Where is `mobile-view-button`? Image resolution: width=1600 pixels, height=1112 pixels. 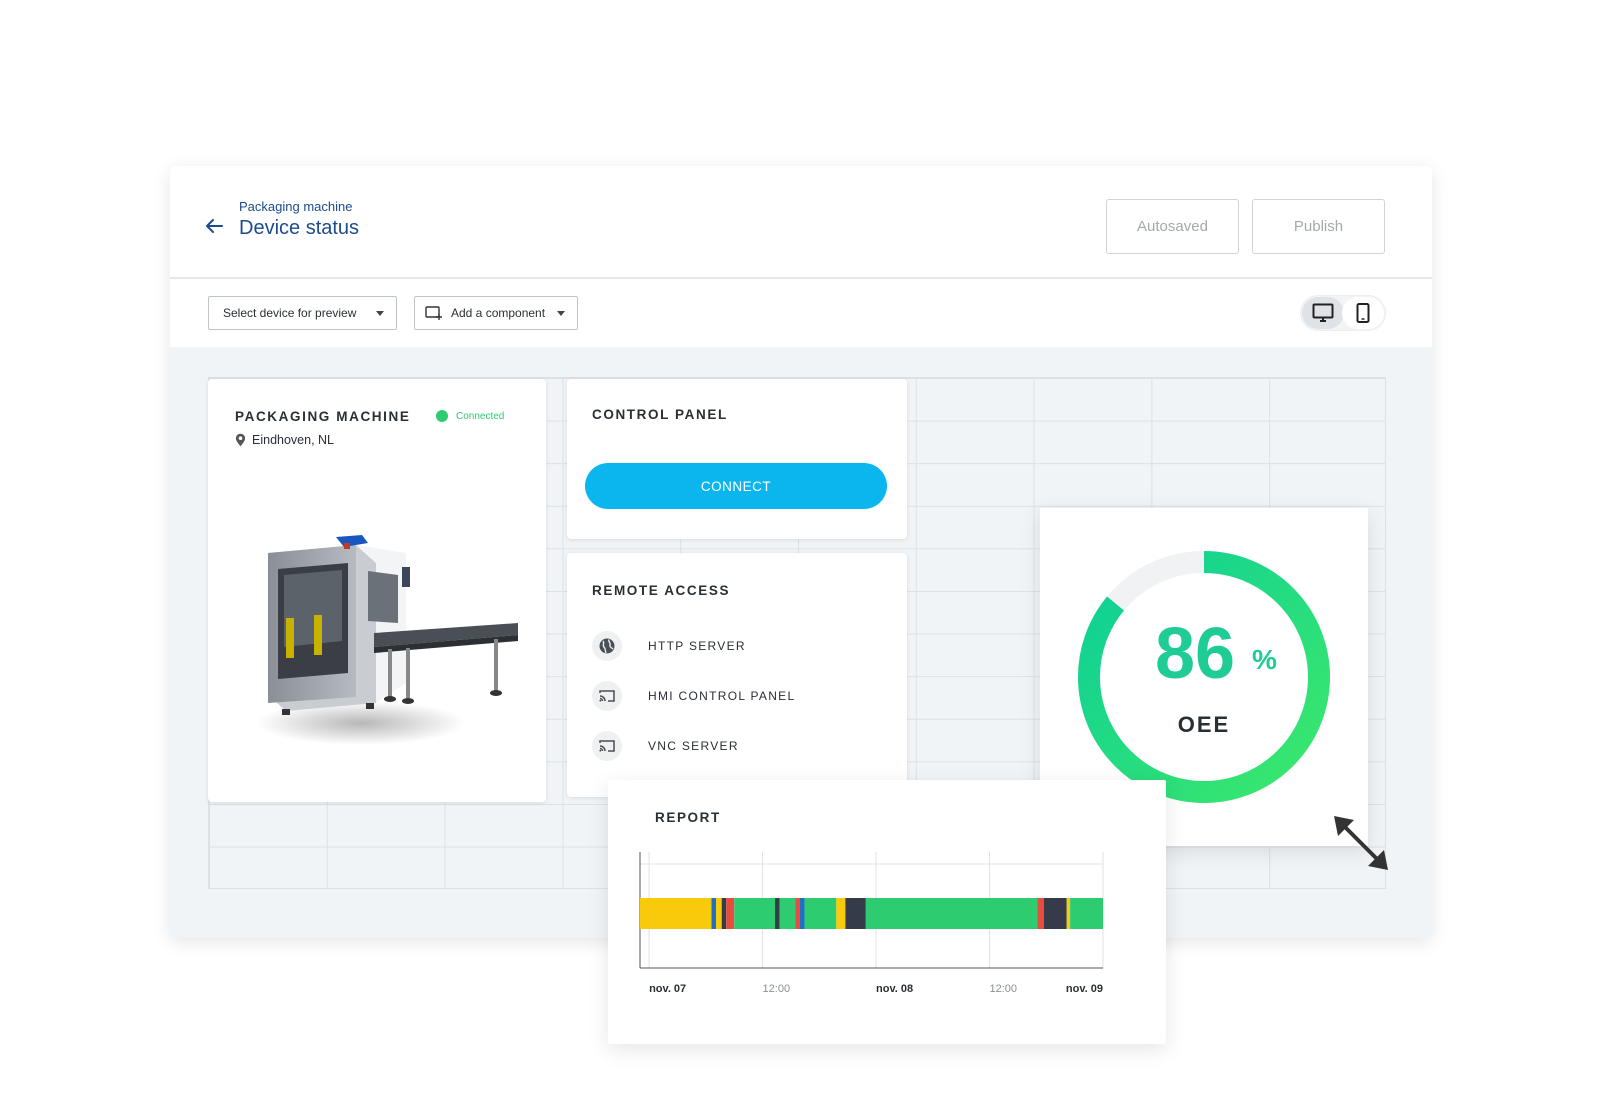
mobile-view-button is located at coordinates (1363, 313).